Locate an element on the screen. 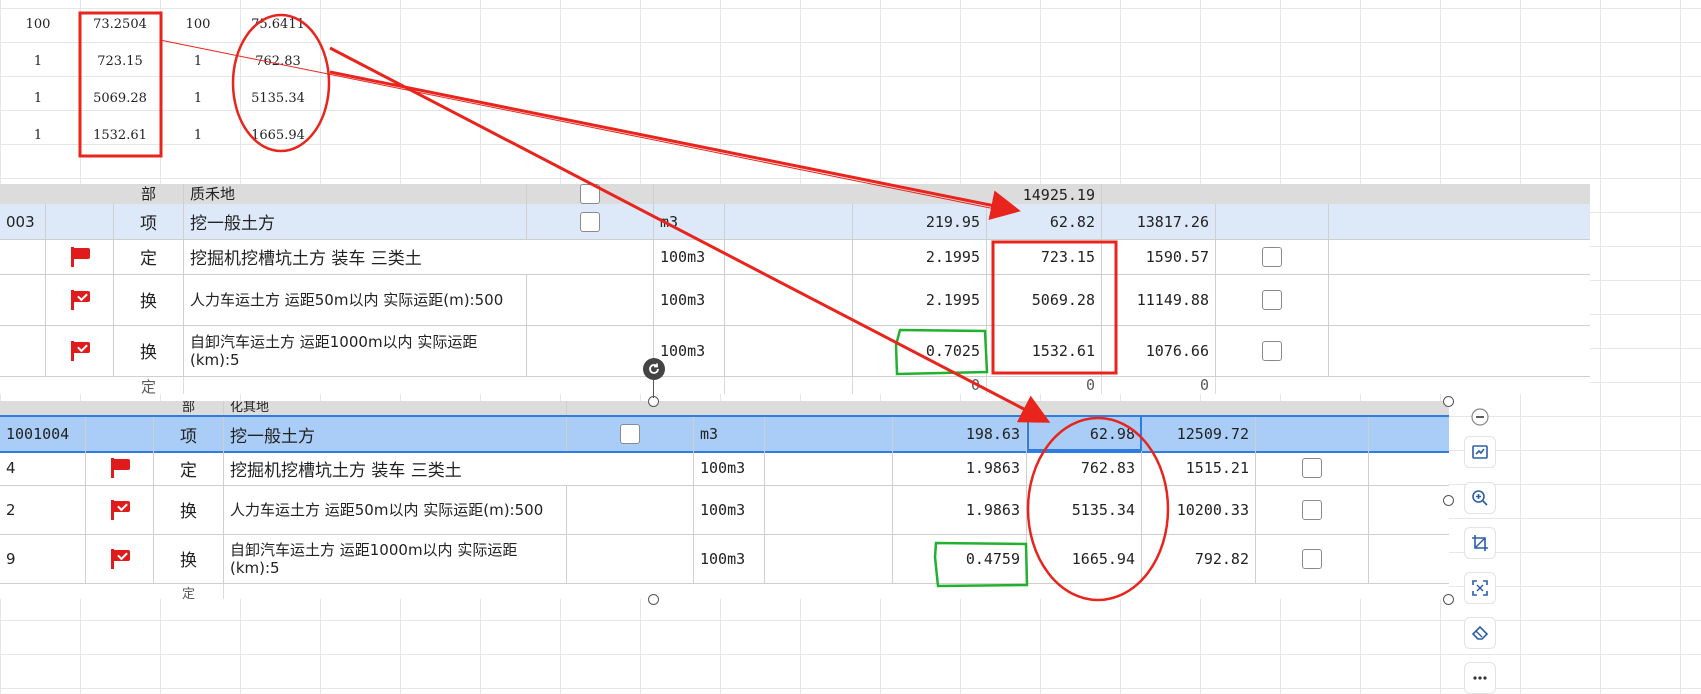 Image resolution: width=1701 pixels, height=694 pixels. price-cell: 1532.61 is located at coordinates (1044, 350).